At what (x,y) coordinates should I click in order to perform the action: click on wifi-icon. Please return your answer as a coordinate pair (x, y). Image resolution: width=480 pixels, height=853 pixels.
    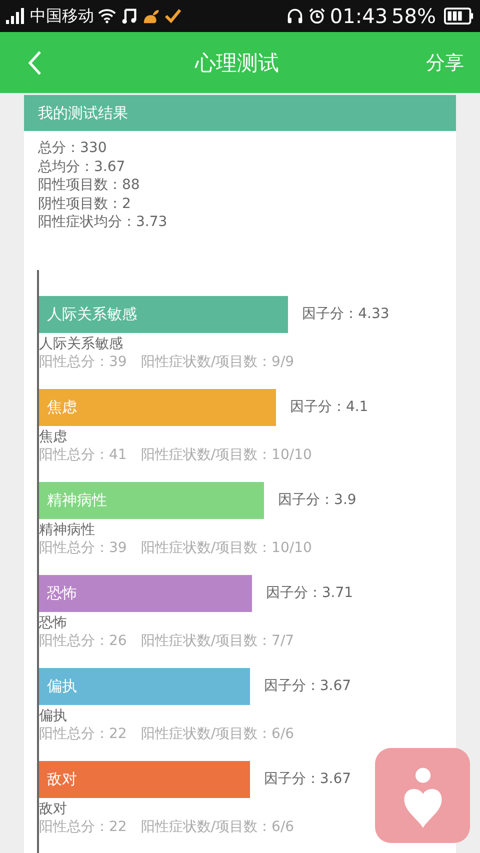
    Looking at the image, I should click on (107, 16).